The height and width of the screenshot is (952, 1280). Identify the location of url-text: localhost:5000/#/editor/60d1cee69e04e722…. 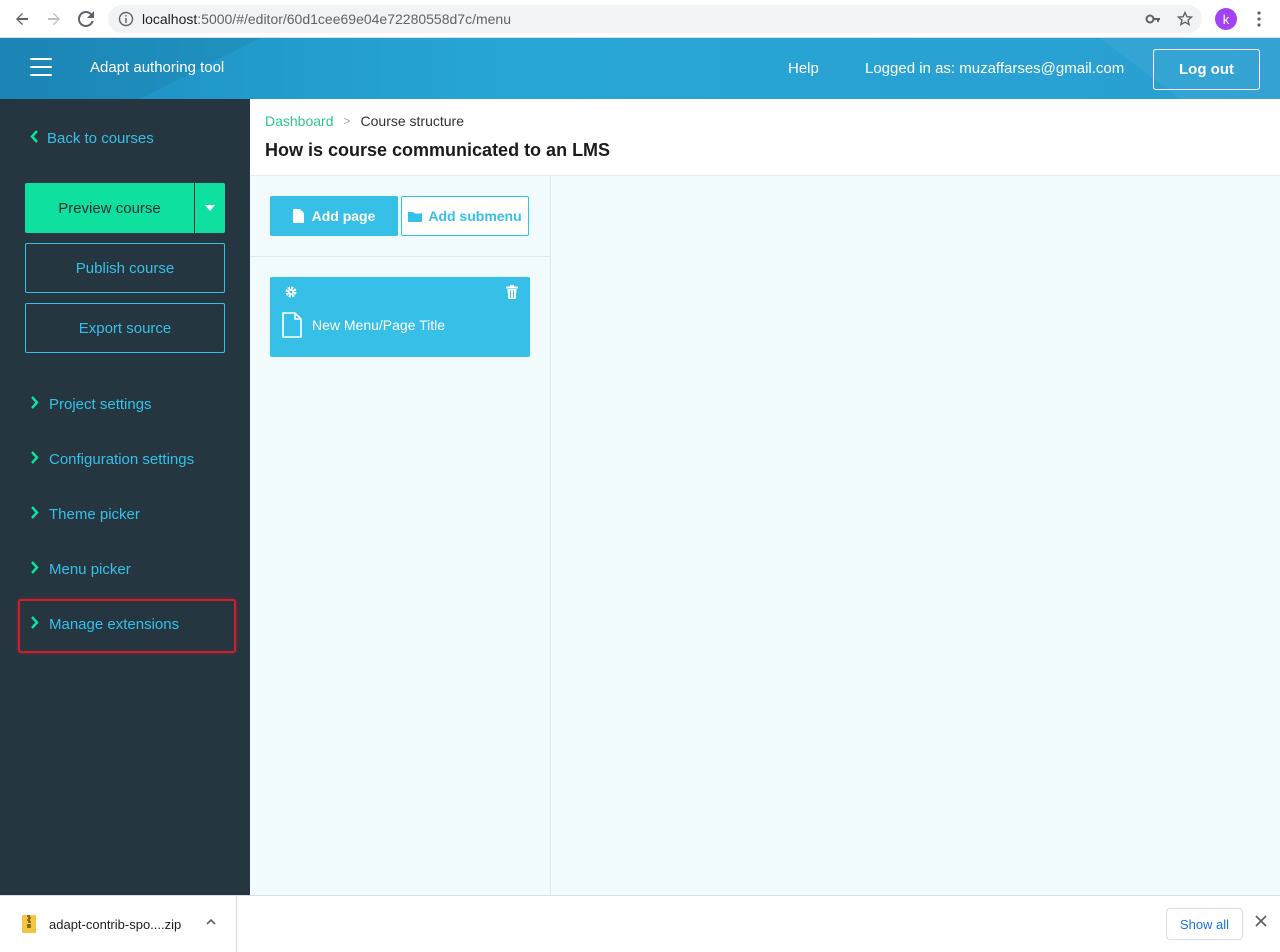
(326, 19).